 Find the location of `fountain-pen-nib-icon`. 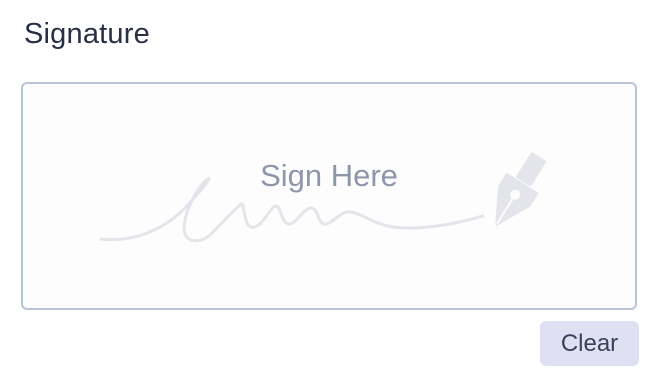

fountain-pen-nib-icon is located at coordinates (520, 189).